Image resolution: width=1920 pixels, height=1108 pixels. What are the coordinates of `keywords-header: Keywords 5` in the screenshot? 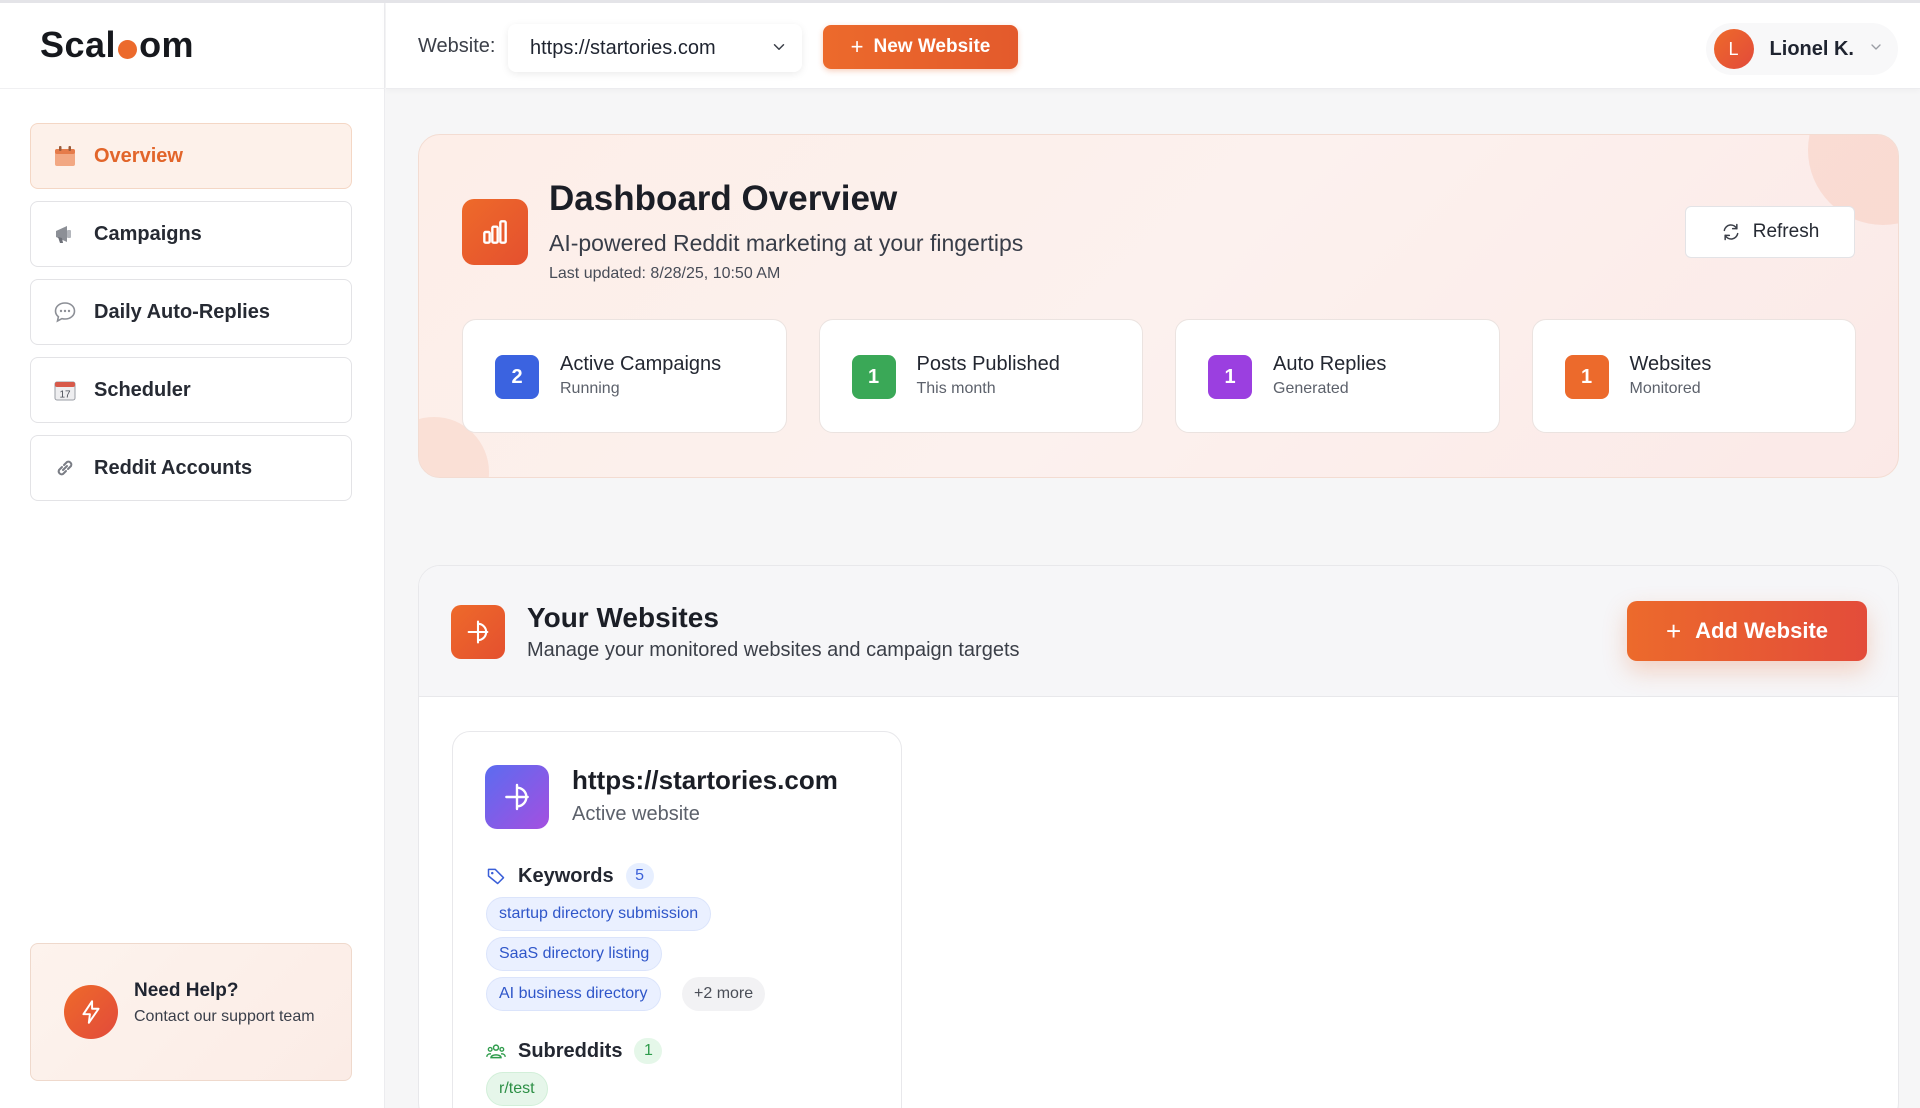 It's located at (570, 876).